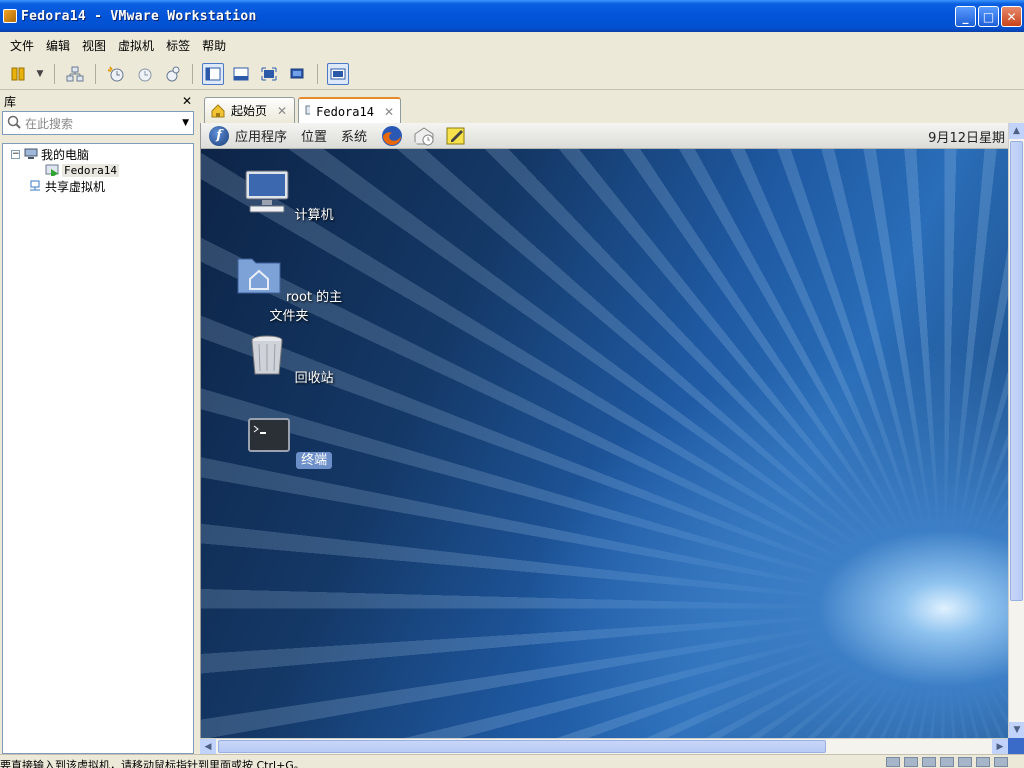 This screenshot has width=1024, height=768. I want to click on minimize-button: _, so click(965, 16).